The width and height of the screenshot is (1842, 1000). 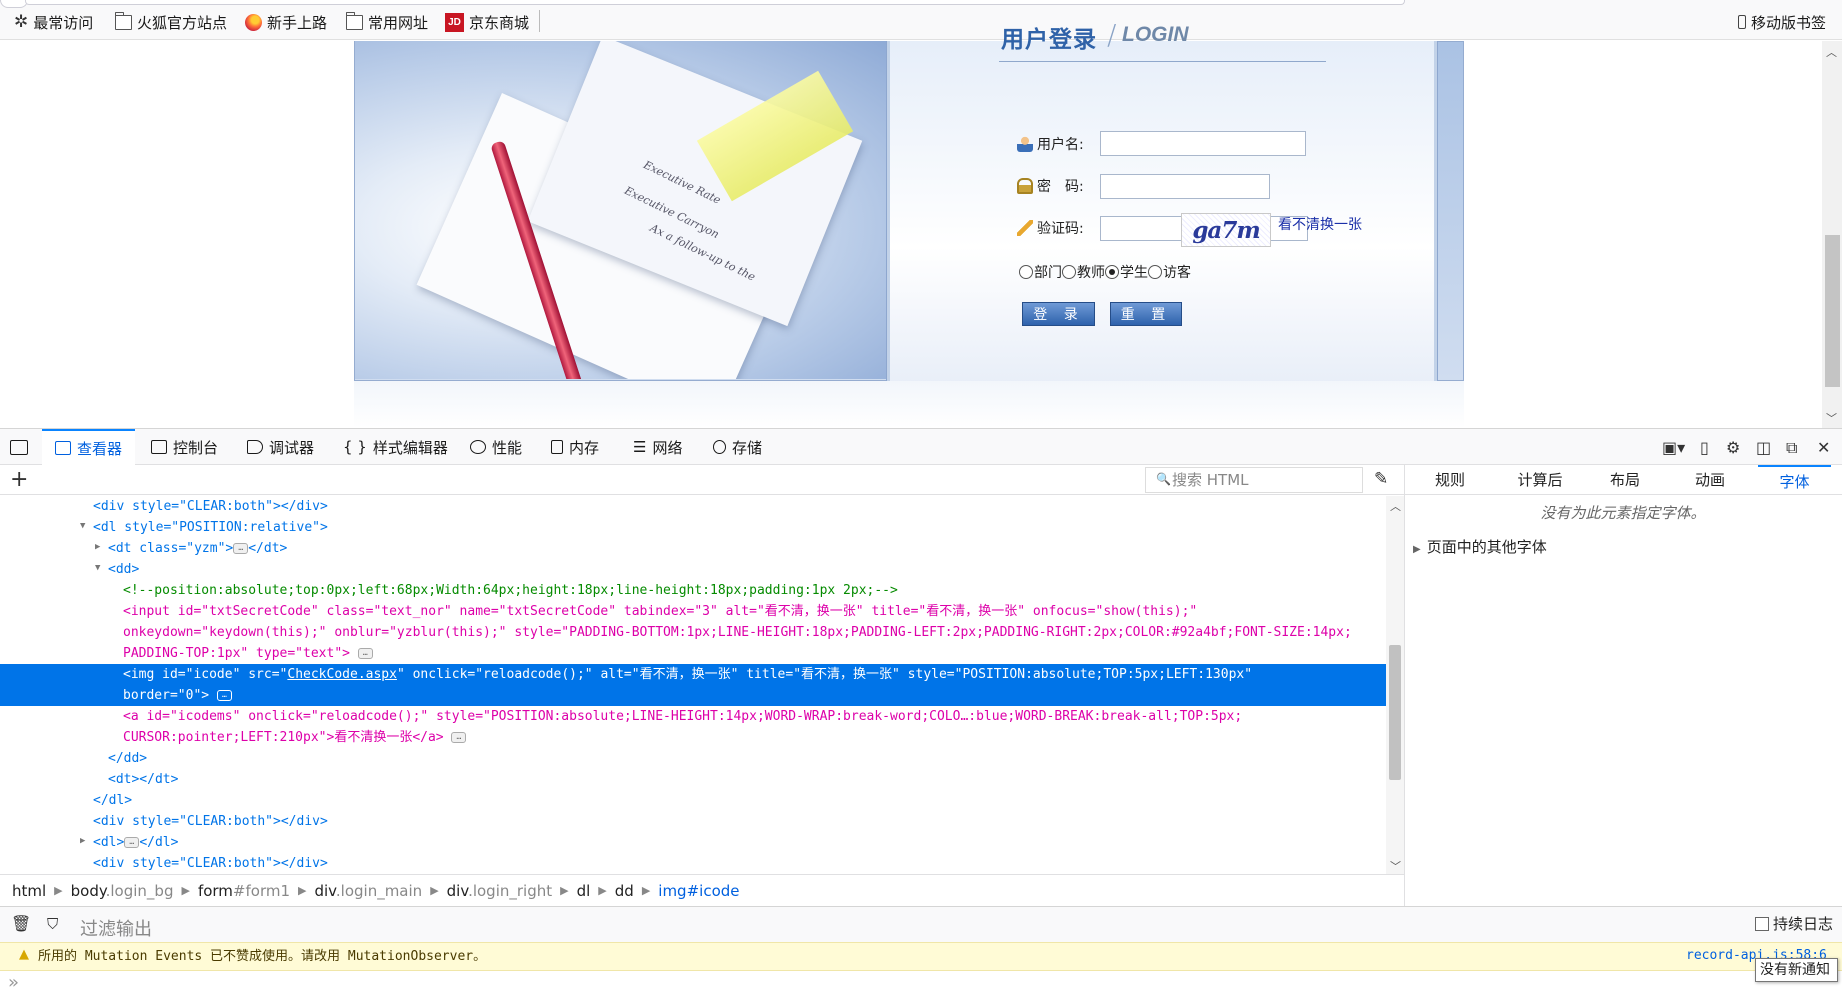 What do you see at coordinates (1625, 480) in the screenshot?
I see `tab-layout: 布局` at bounding box center [1625, 480].